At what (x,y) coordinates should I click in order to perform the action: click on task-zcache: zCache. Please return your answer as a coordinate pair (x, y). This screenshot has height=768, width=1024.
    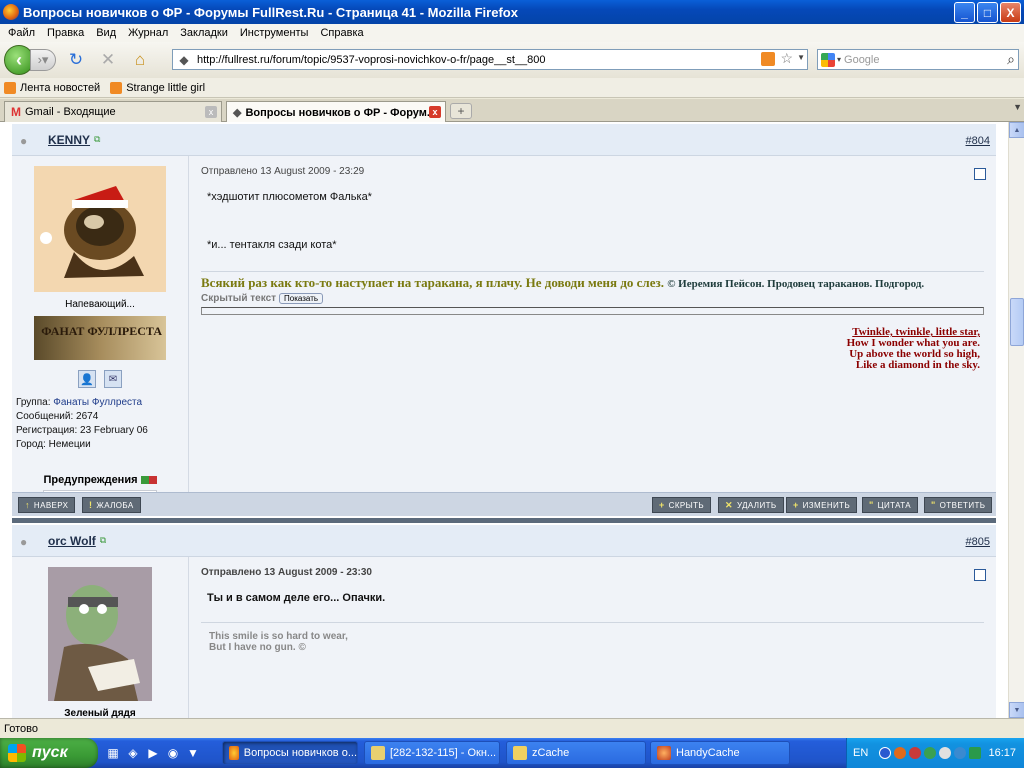
    Looking at the image, I should click on (576, 753).